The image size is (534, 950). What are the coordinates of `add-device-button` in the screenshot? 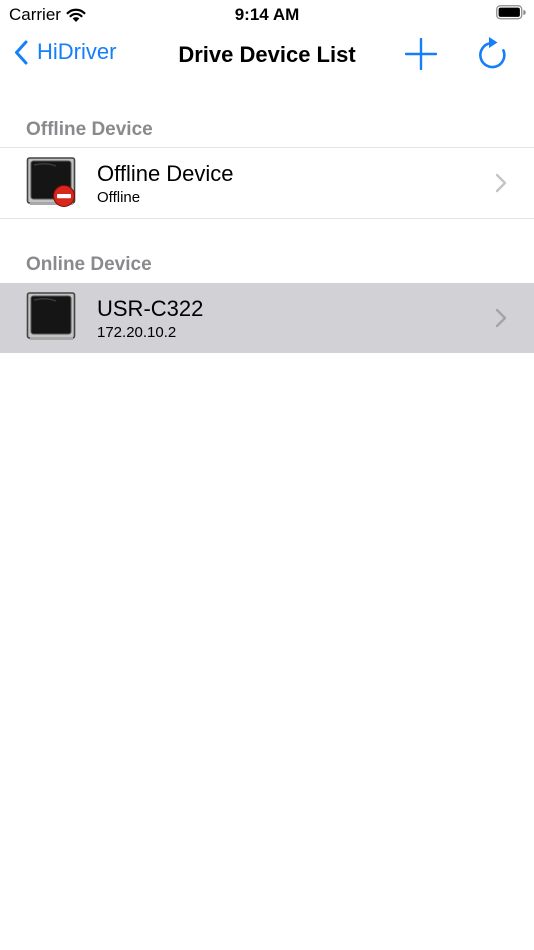 It's located at (421, 54).